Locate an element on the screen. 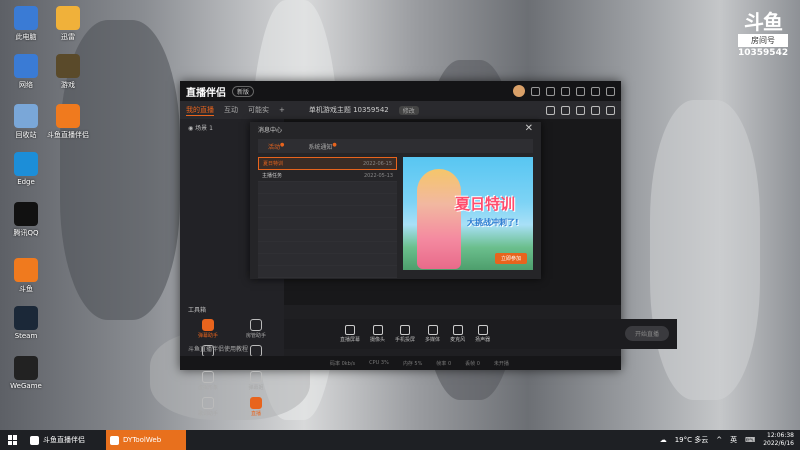 This screenshot has width=800, height=450. app-icon is located at coordinates (34, 440).